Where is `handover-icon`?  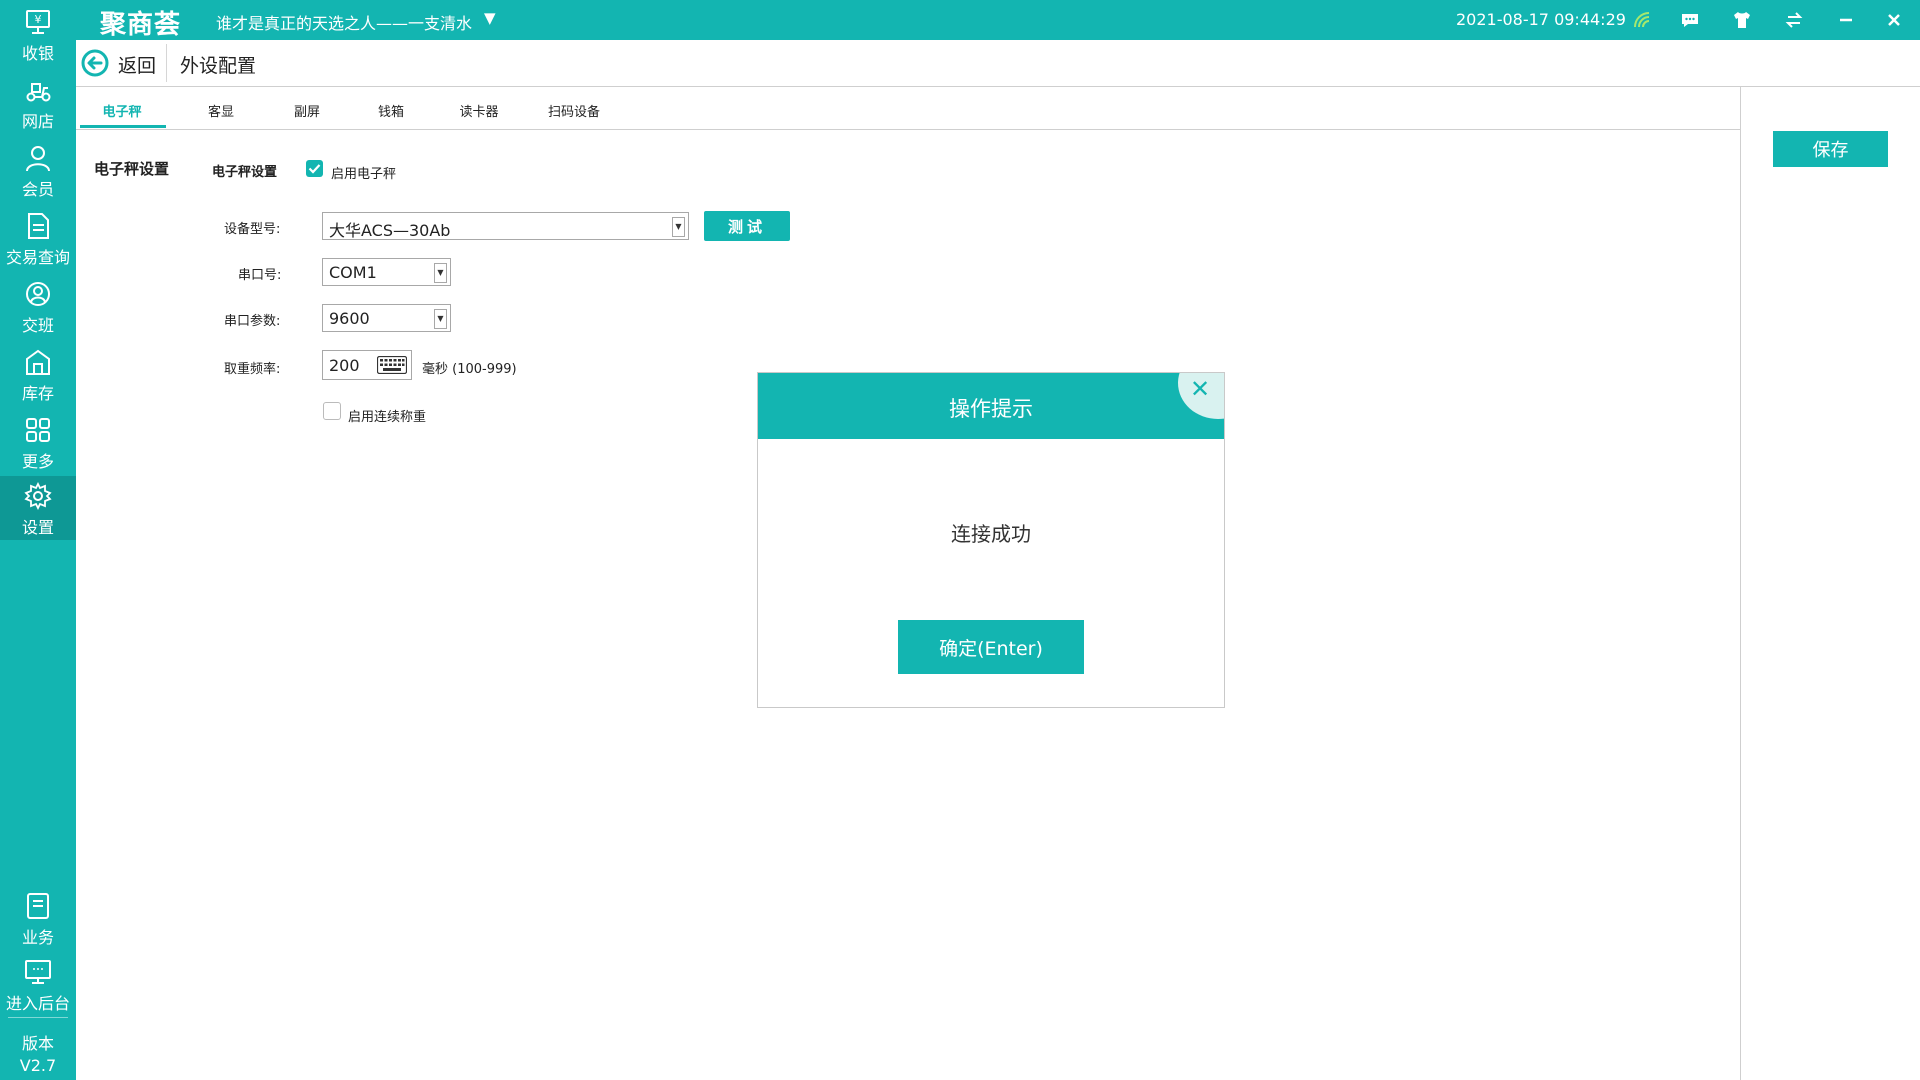 handover-icon is located at coordinates (38, 294).